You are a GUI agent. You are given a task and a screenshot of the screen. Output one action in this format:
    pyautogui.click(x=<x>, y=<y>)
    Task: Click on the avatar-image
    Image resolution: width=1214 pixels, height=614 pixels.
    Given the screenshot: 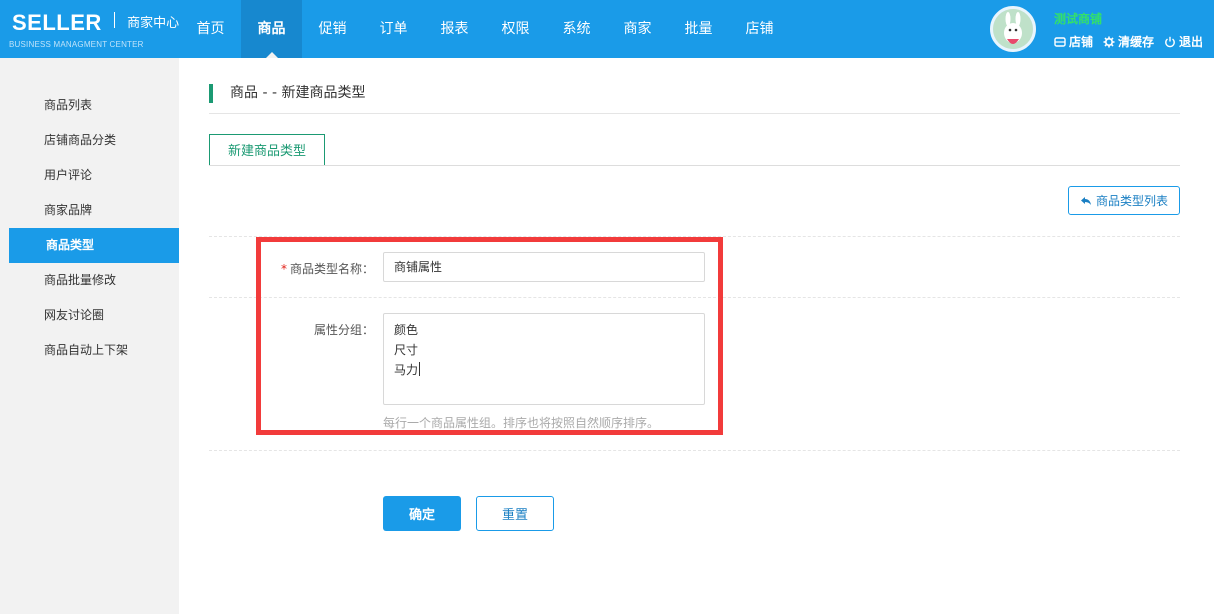 What is the action you would take?
    pyautogui.click(x=1013, y=29)
    